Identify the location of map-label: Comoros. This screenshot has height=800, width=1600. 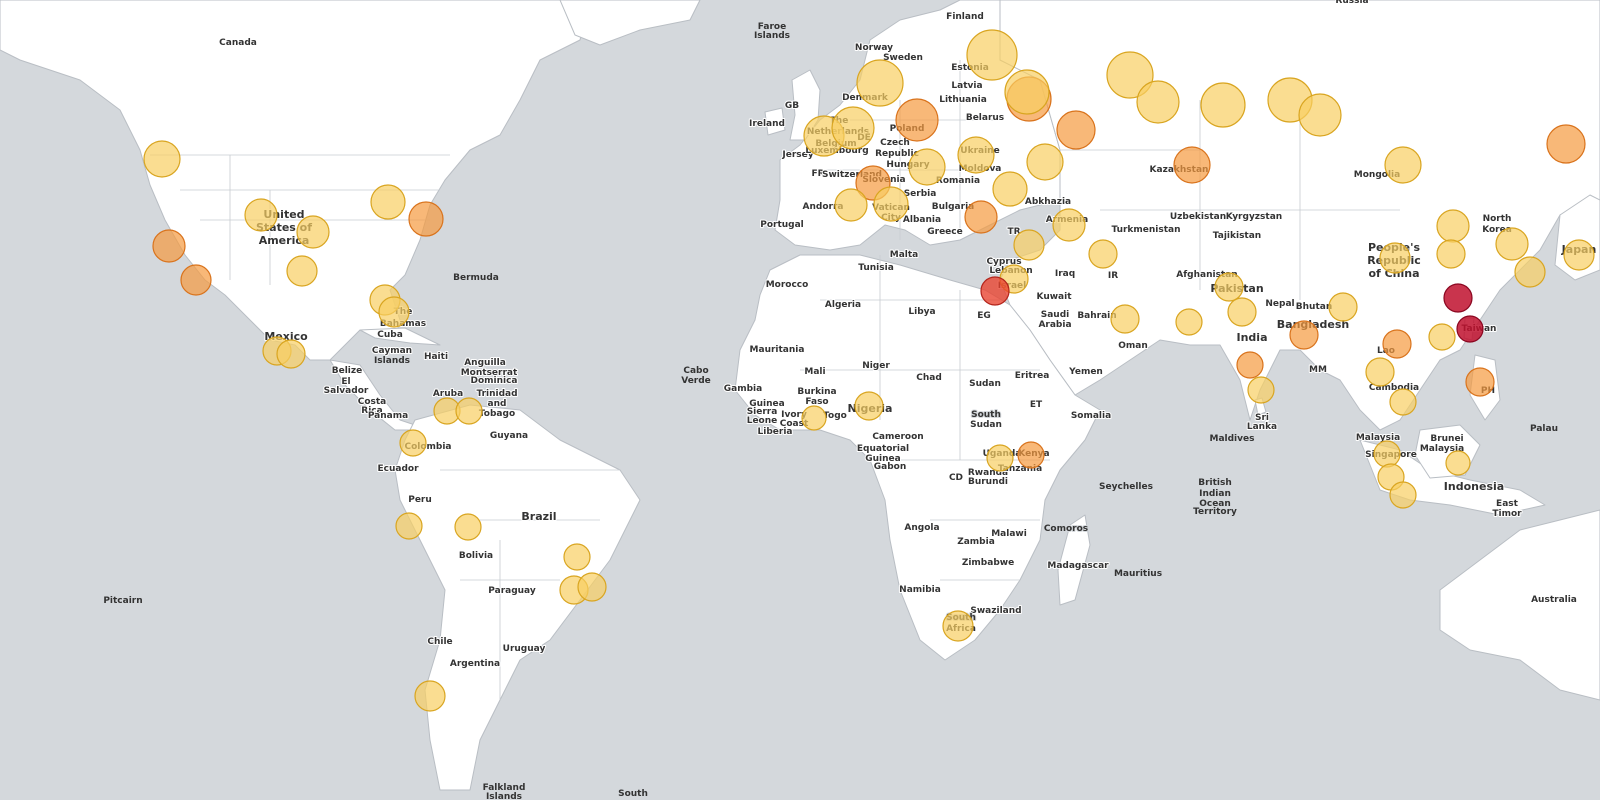
(1066, 529).